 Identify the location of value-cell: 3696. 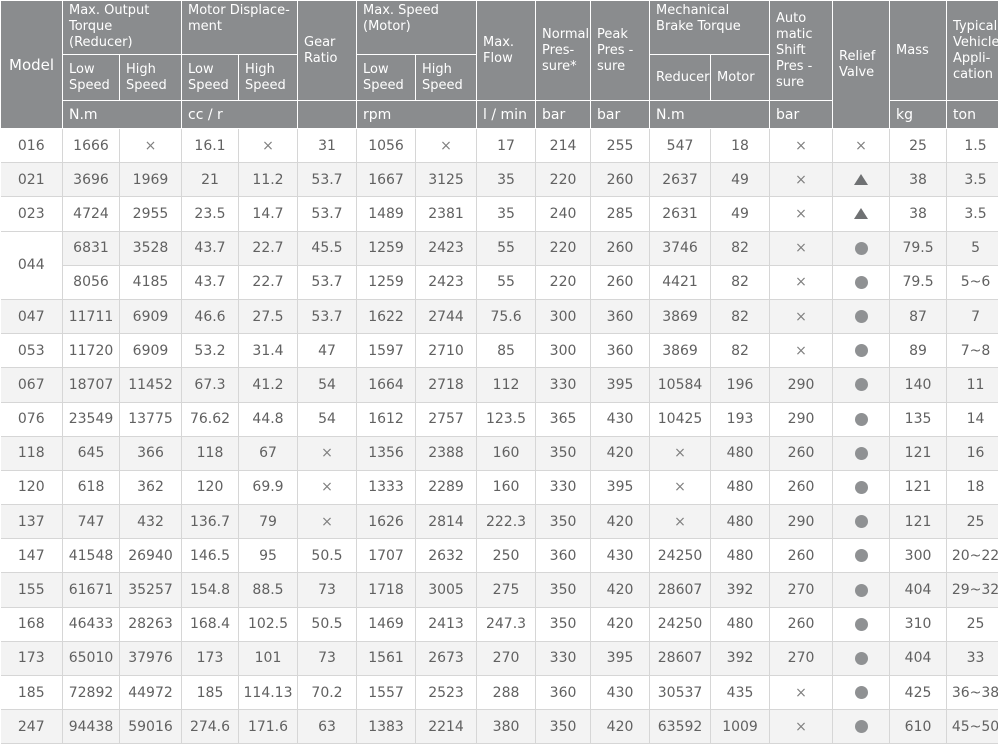
(91, 180).